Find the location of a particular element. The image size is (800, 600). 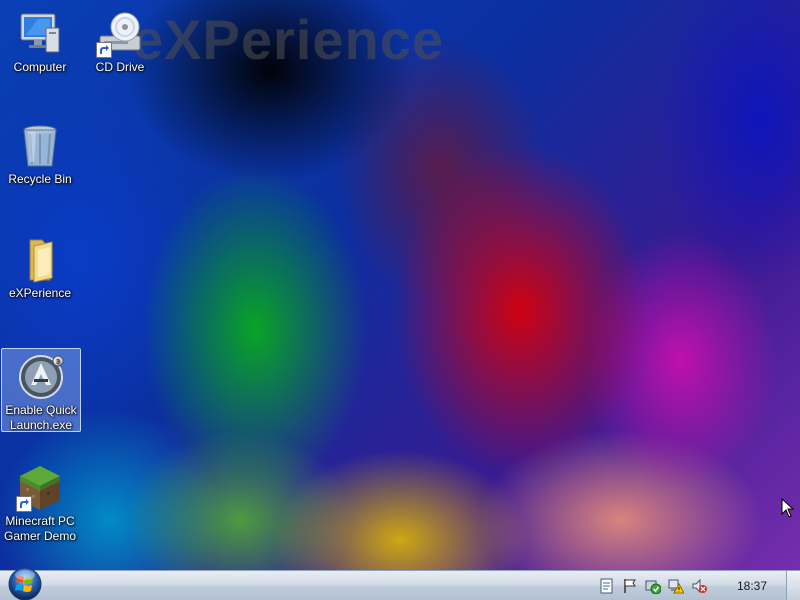

system-tray is located at coordinates (695, 585).